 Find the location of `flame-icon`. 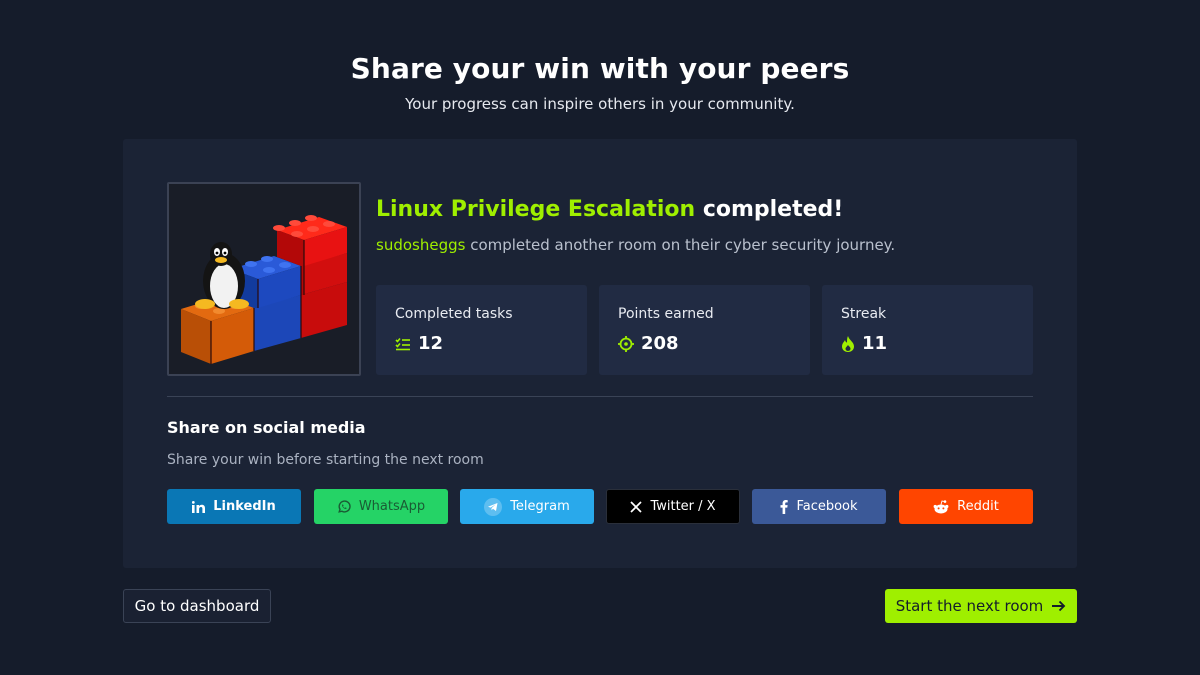

flame-icon is located at coordinates (848, 343).